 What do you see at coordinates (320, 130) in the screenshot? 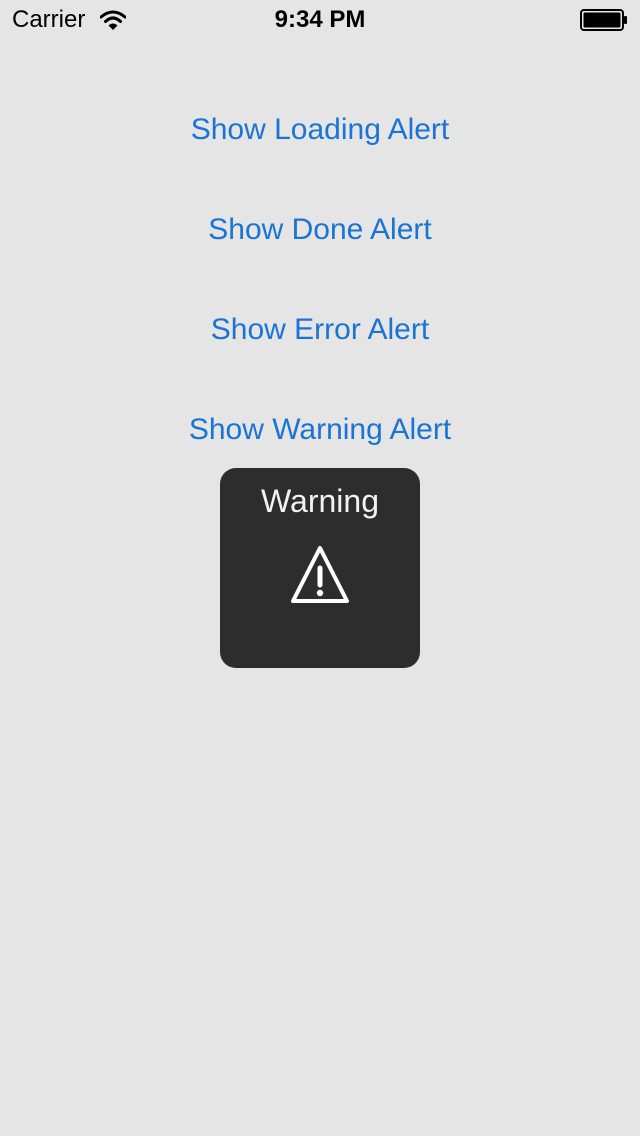
I see `show-loading-alert-button: Show Loading Alert` at bounding box center [320, 130].